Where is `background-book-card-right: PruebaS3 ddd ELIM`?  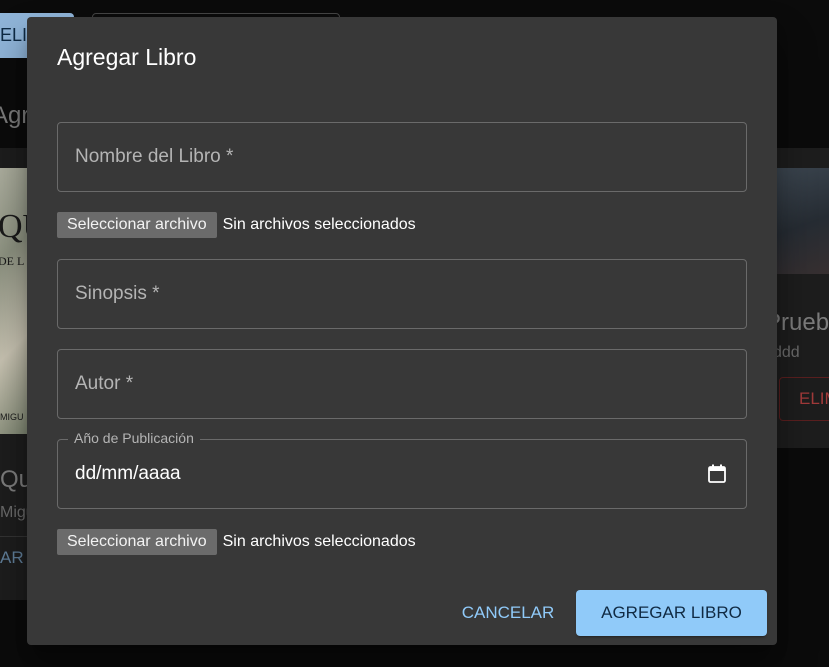 background-book-card-right: PruebaS3 ddd ELIM is located at coordinates (802, 298).